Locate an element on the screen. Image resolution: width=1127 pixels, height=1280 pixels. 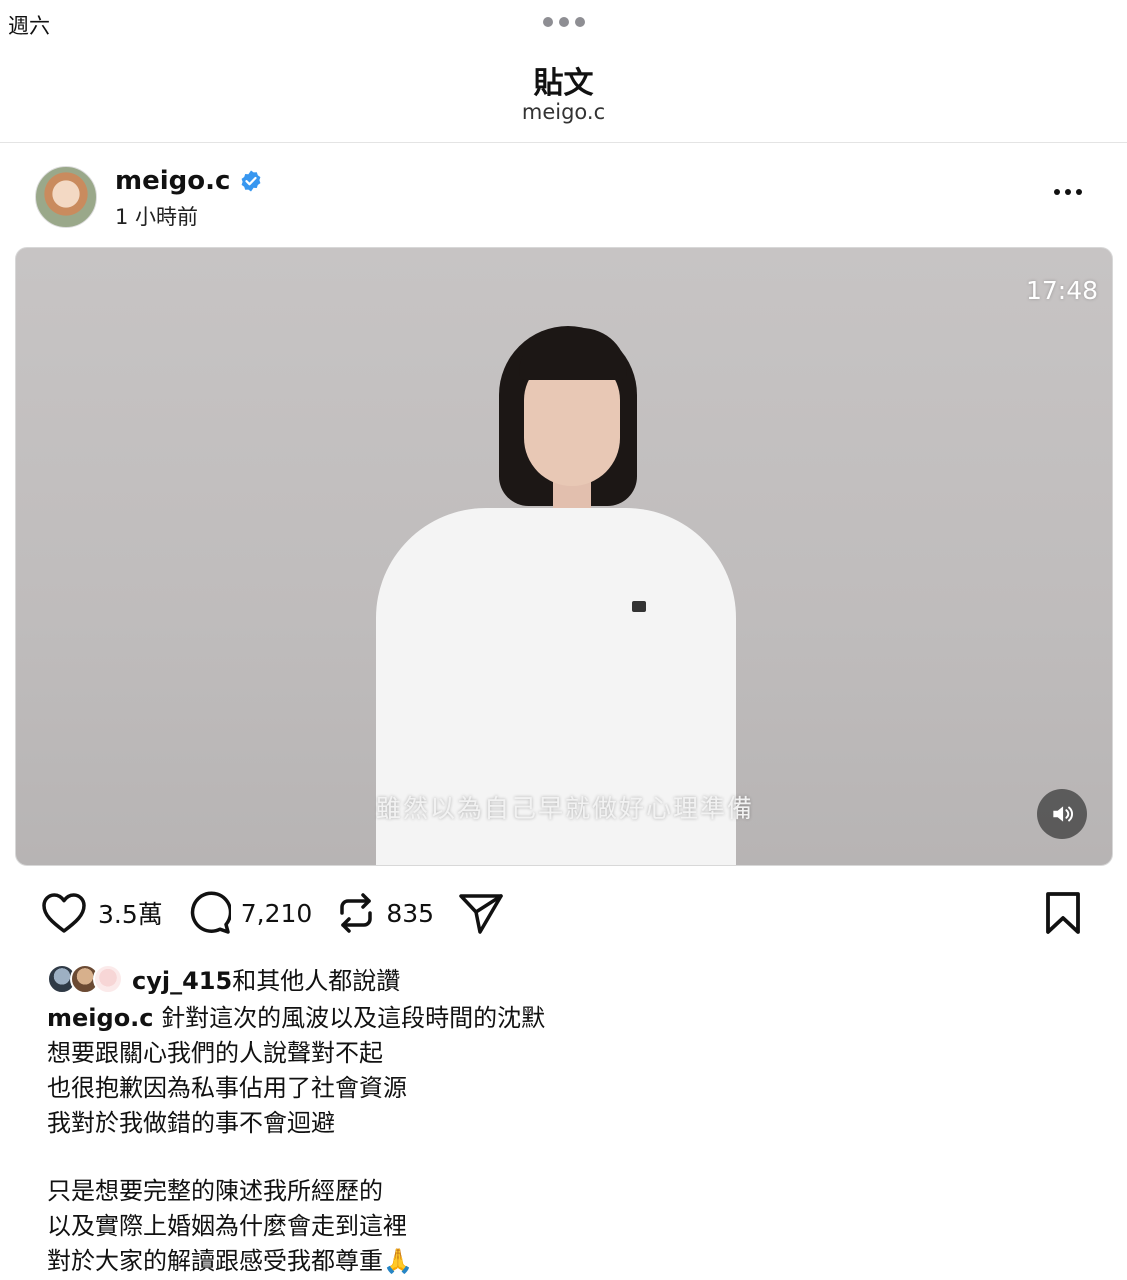
more-options-icon is located at coordinates (1068, 192).